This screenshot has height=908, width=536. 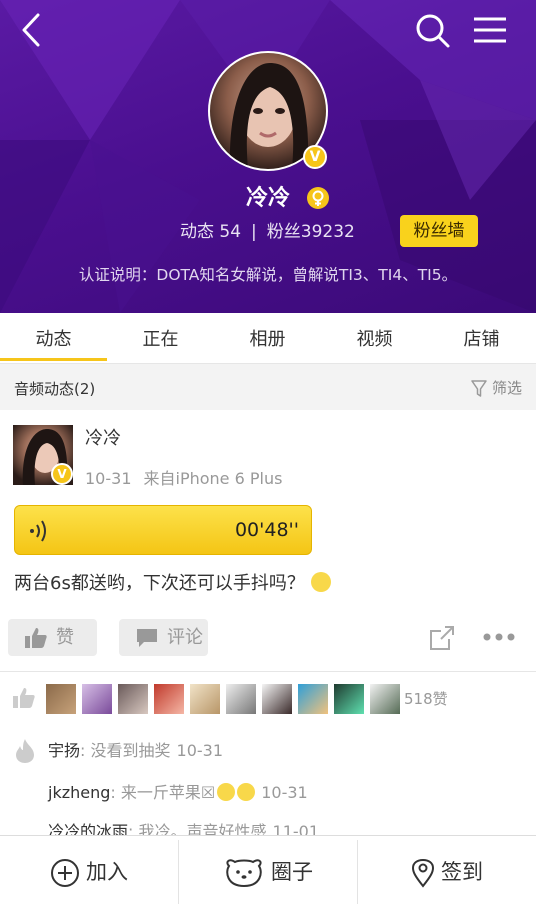 What do you see at coordinates (32, 30) in the screenshot?
I see `back-icon` at bounding box center [32, 30].